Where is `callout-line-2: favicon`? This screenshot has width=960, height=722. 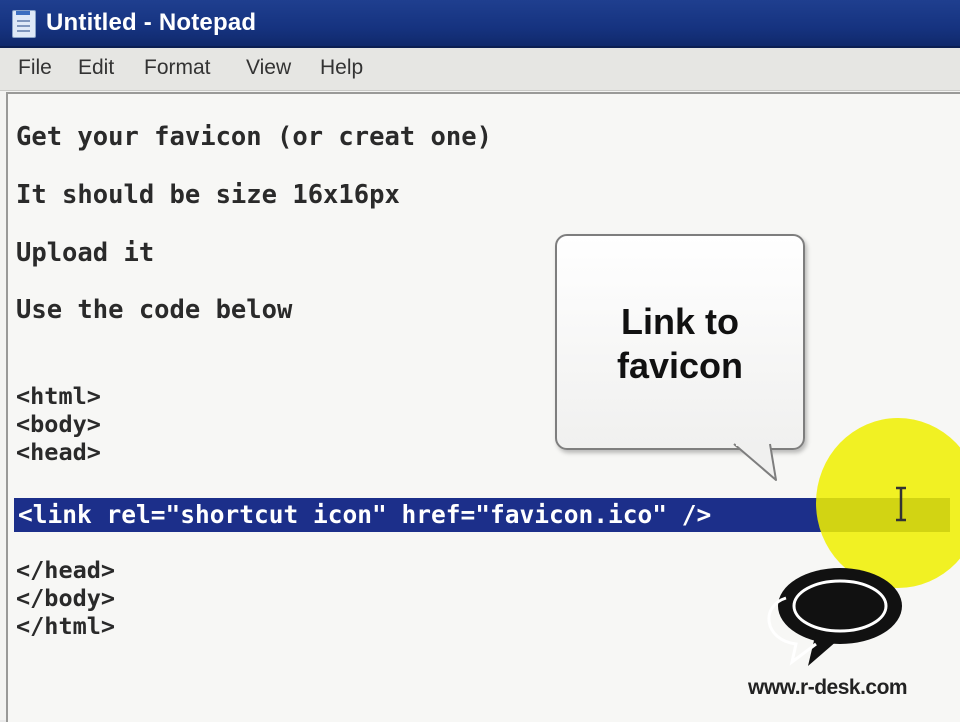 callout-line-2: favicon is located at coordinates (680, 365).